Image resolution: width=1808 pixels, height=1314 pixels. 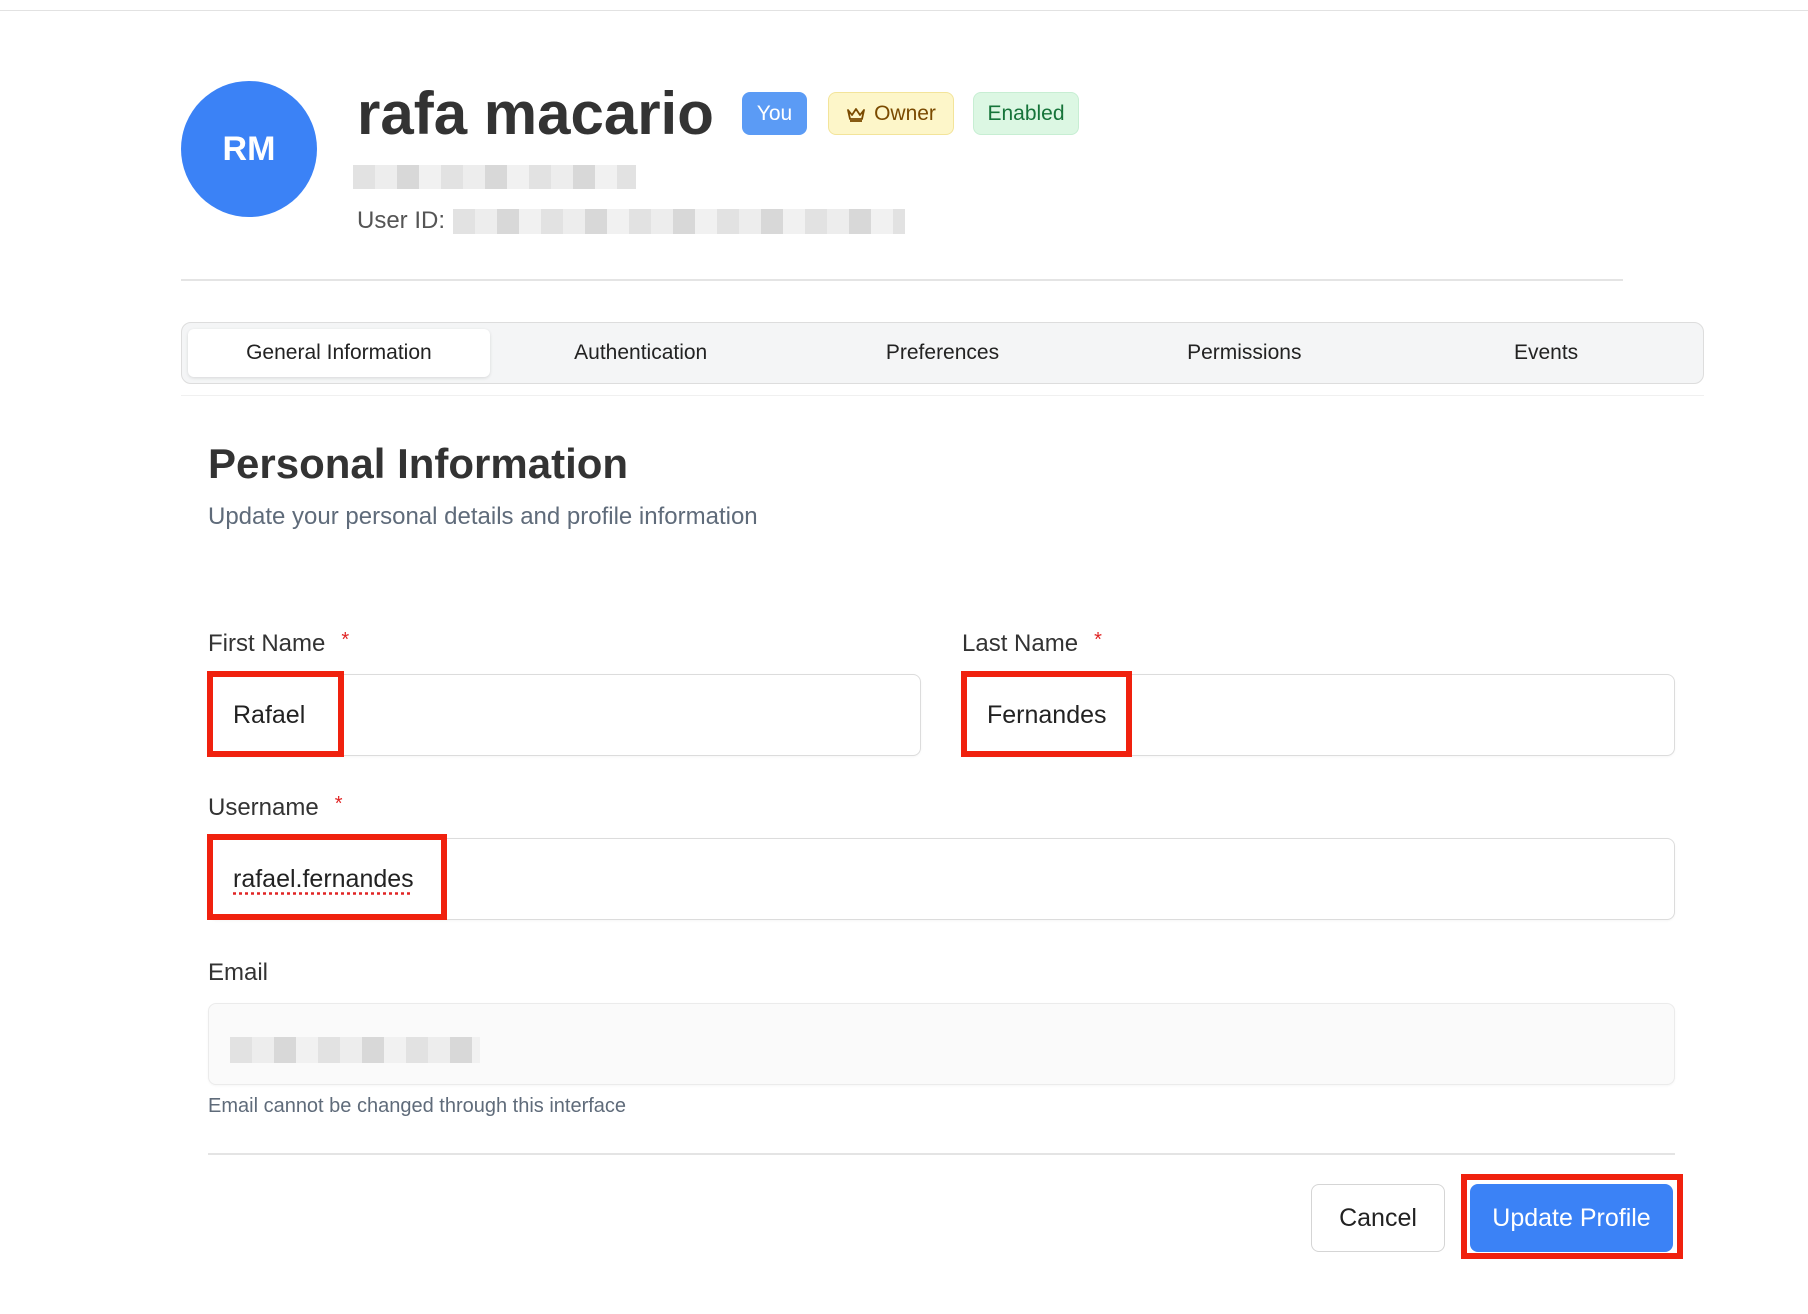 What do you see at coordinates (641, 353) in the screenshot?
I see `tab-authentication: Authentication` at bounding box center [641, 353].